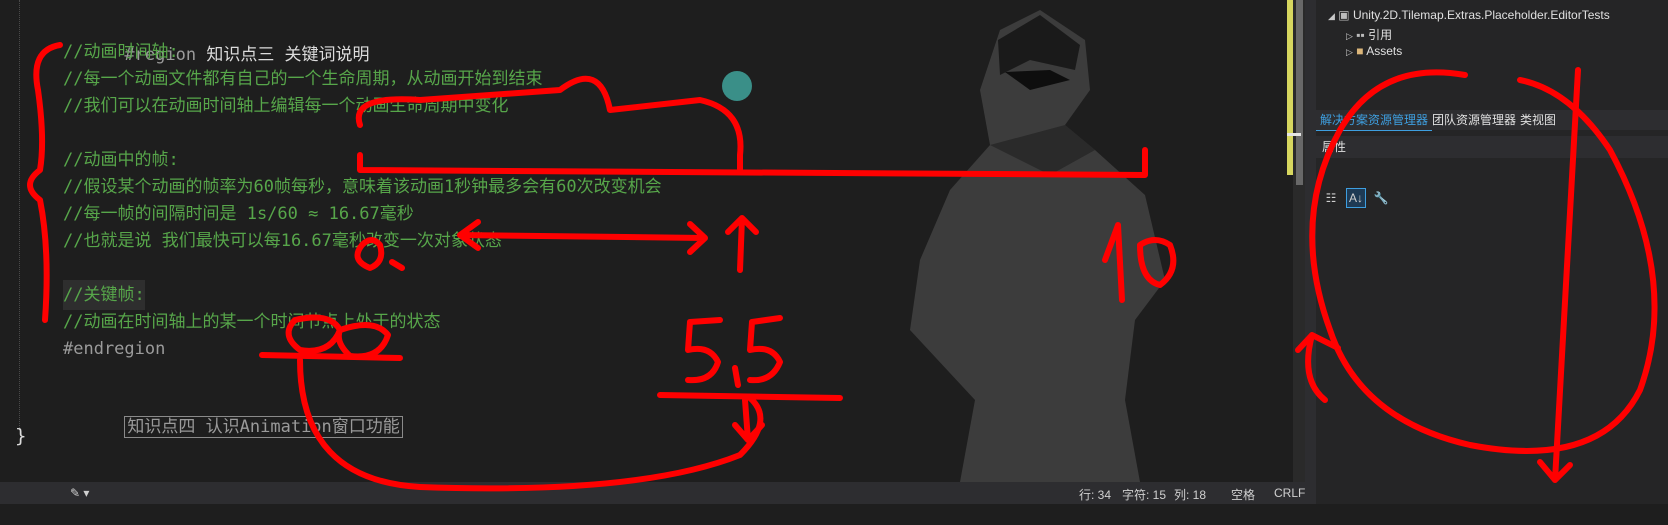  What do you see at coordinates (1384, 51) in the screenshot?
I see `assets-label: Assets` at bounding box center [1384, 51].